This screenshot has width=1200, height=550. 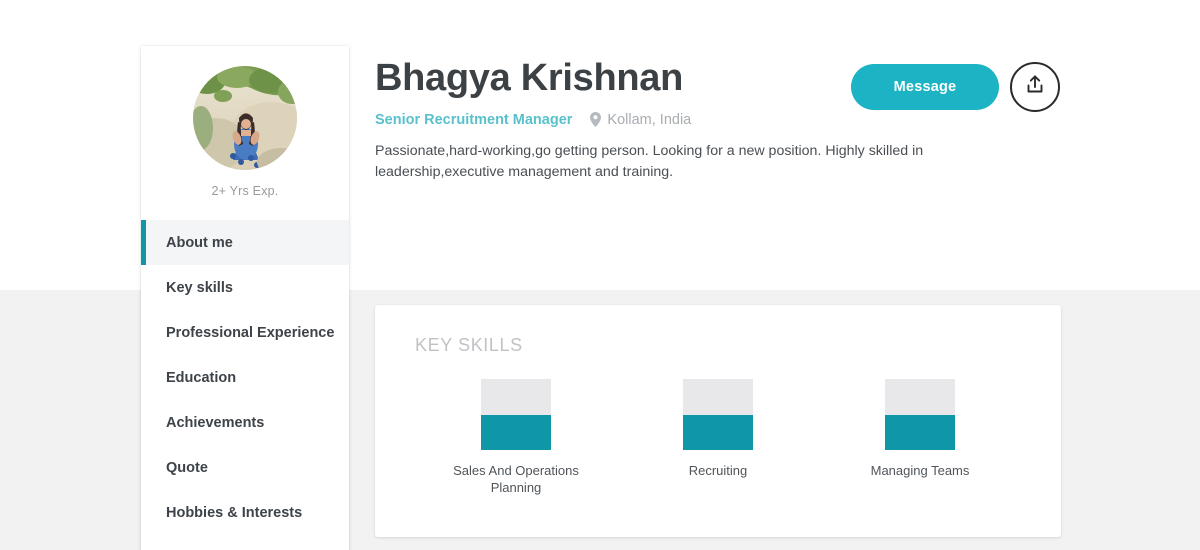 I want to click on sidebar-item-hobbies-interests: Hobbies & Interests, so click(x=245, y=512).